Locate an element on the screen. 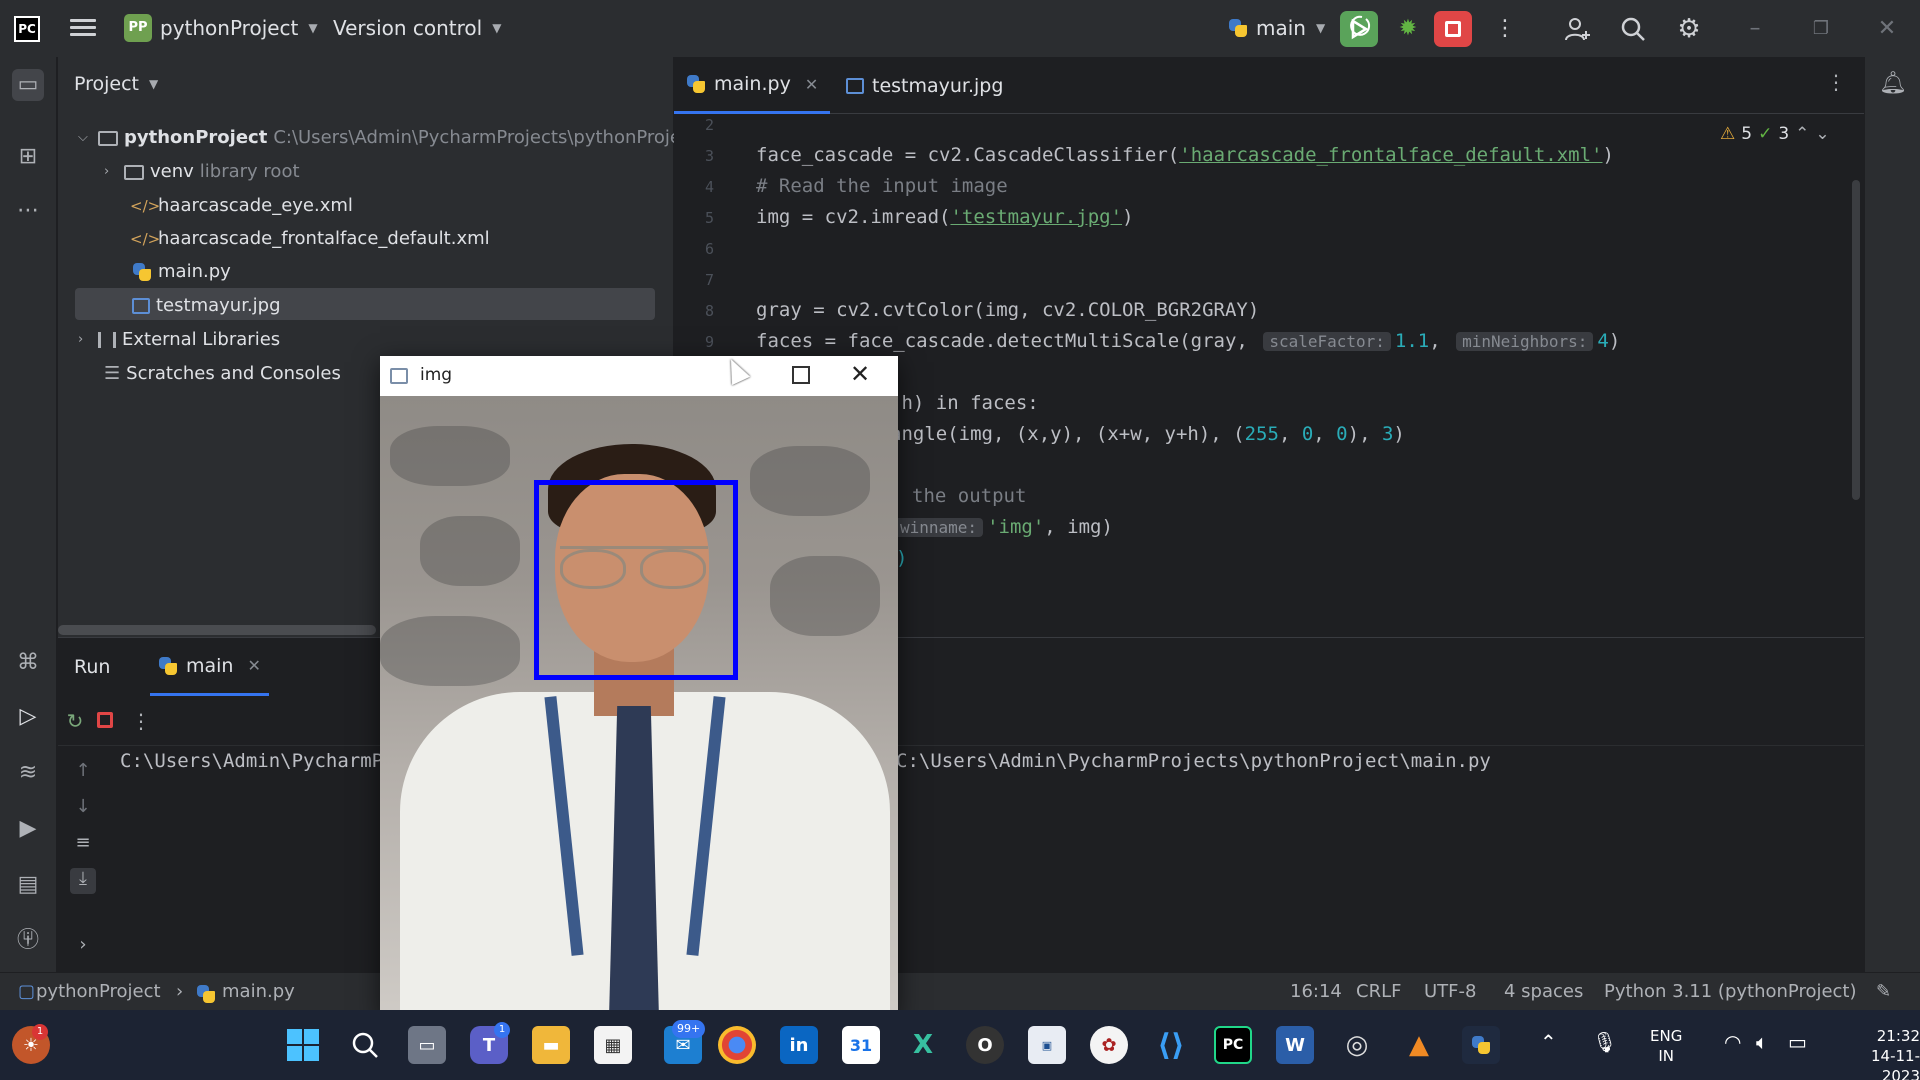  restore-icon: ❐ is located at coordinates (1821, 29).